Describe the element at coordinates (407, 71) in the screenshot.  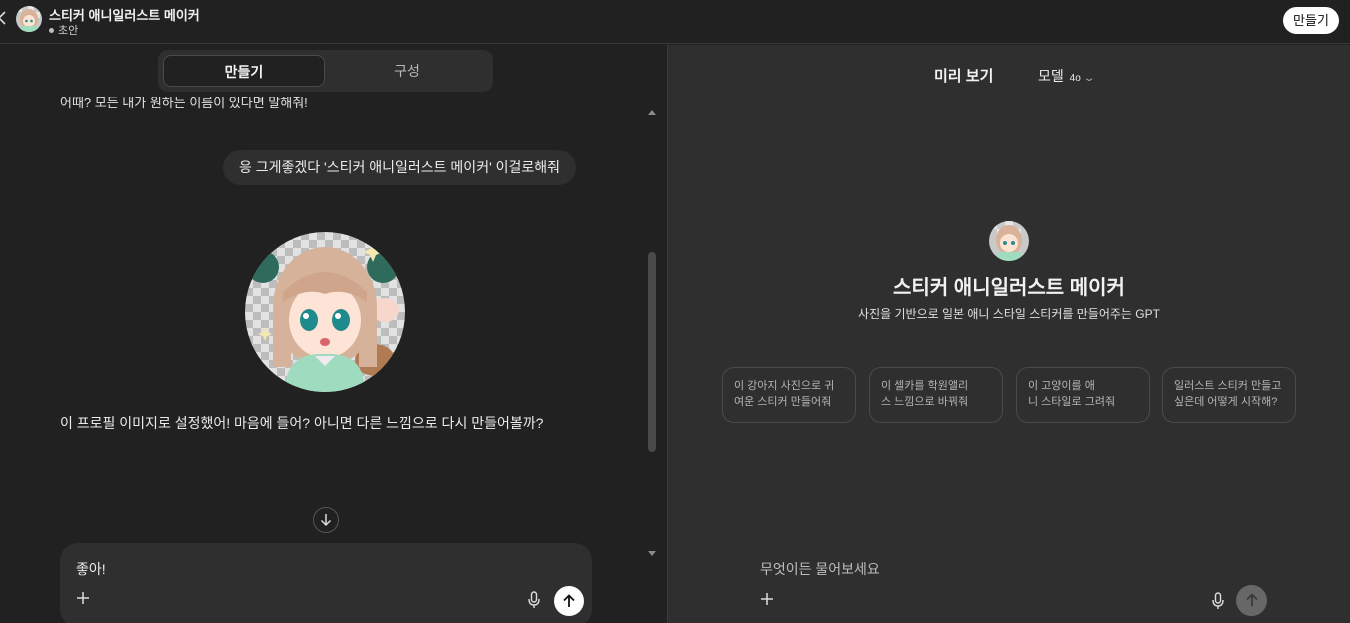
I see `tab-configure: 구성` at that location.